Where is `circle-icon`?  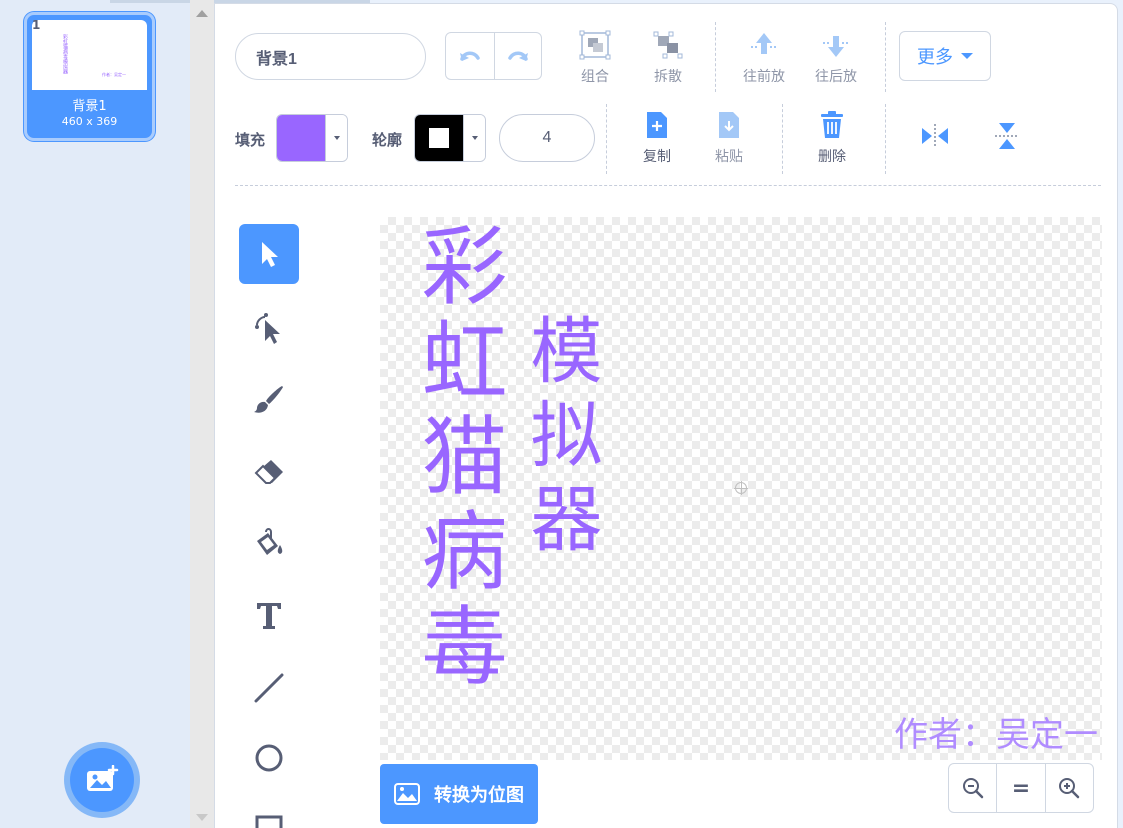 circle-icon is located at coordinates (269, 758).